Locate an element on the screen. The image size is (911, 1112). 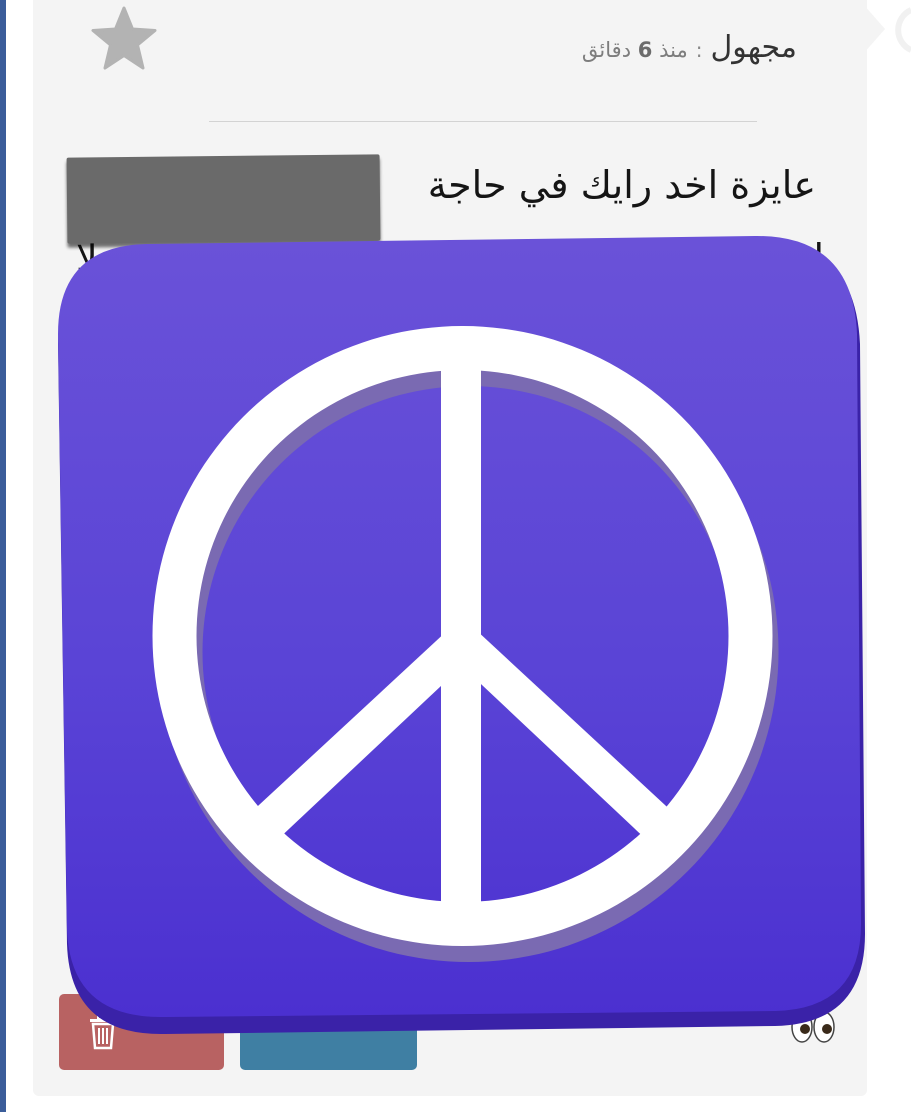
post-meta: مجهول : منذ 6 دقائق is located at coordinates (689, 47).